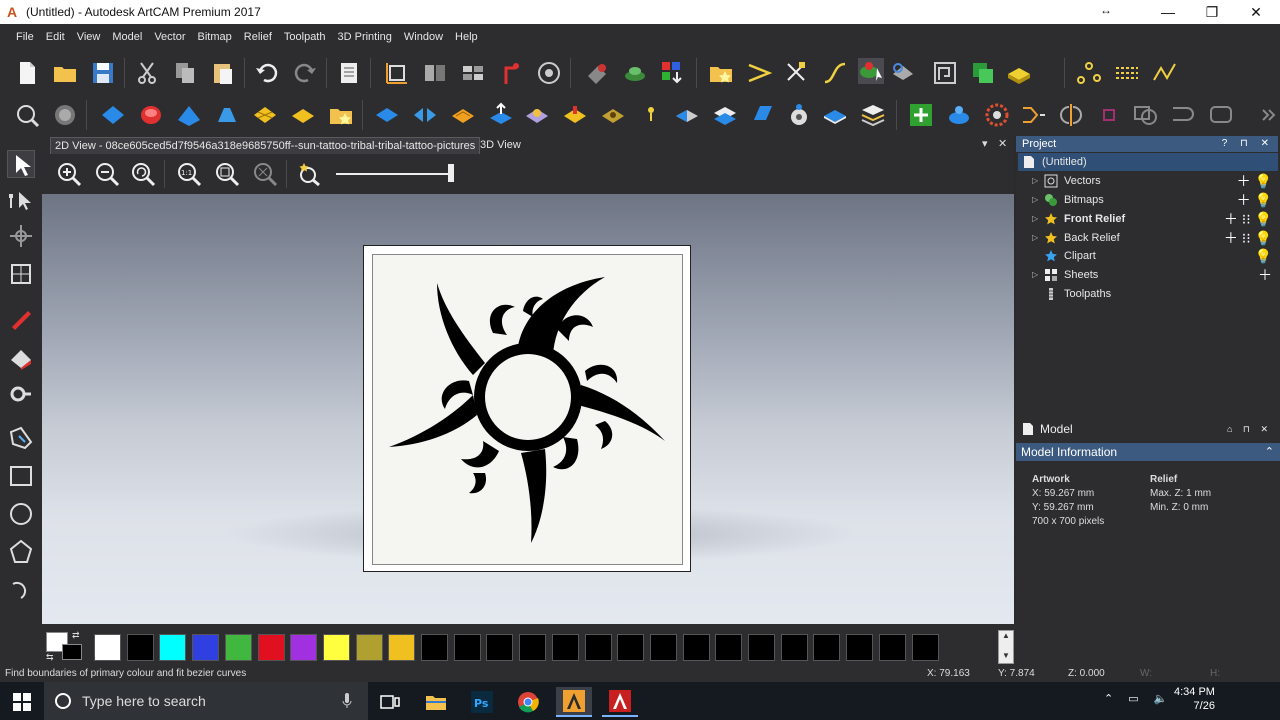 This screenshot has width=1280, height=720. Describe the element at coordinates (959, 115) in the screenshot. I see `bake-relief-icon` at that location.